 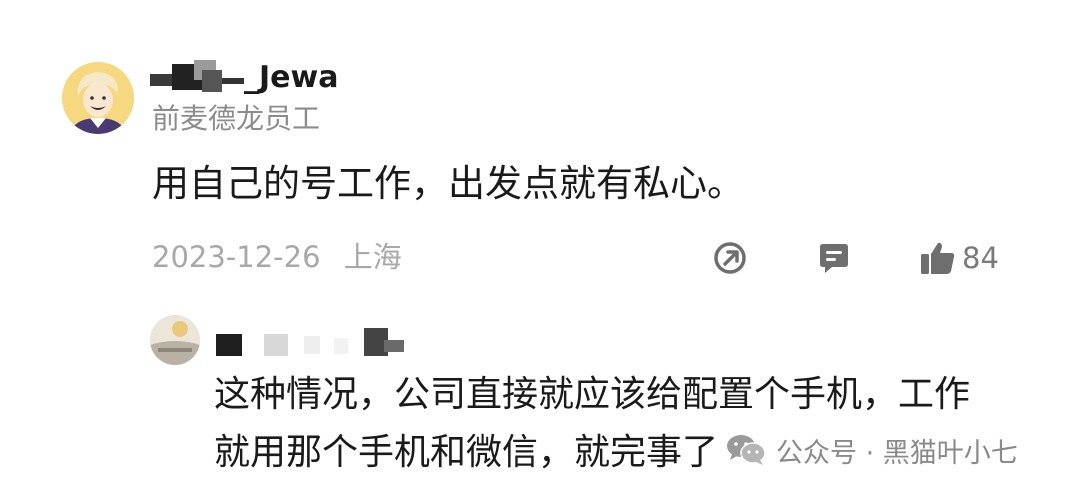 I want to click on username-text: _Jewa, so click(x=291, y=77).